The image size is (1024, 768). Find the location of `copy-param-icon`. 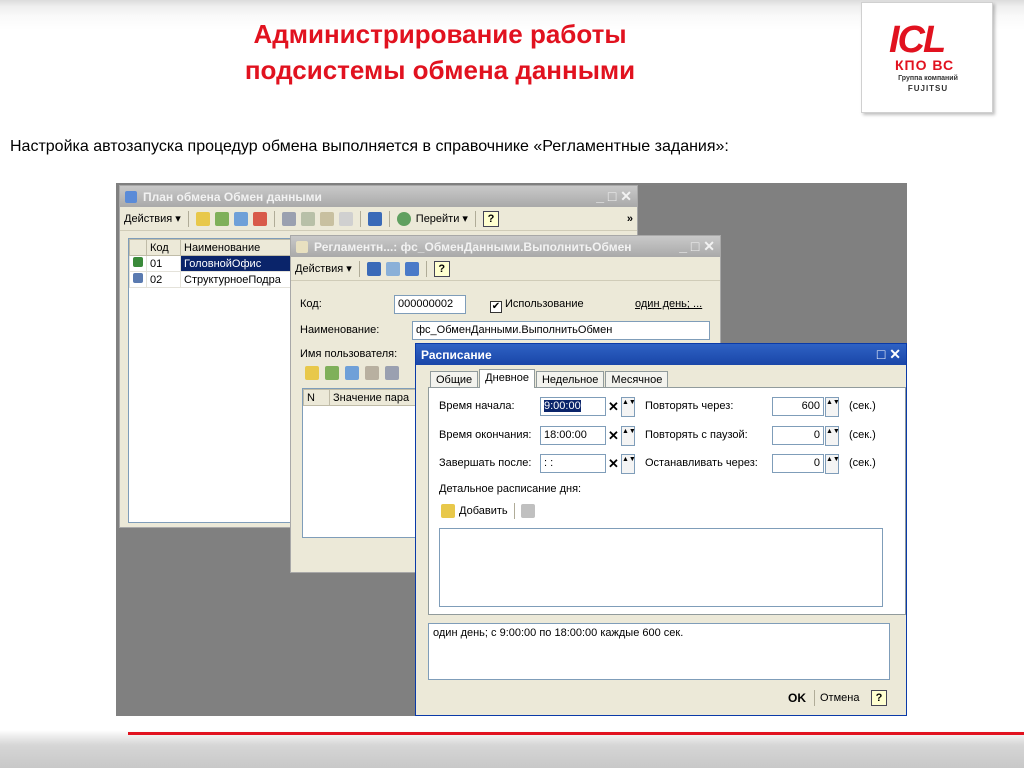

copy-param-icon is located at coordinates (332, 373).